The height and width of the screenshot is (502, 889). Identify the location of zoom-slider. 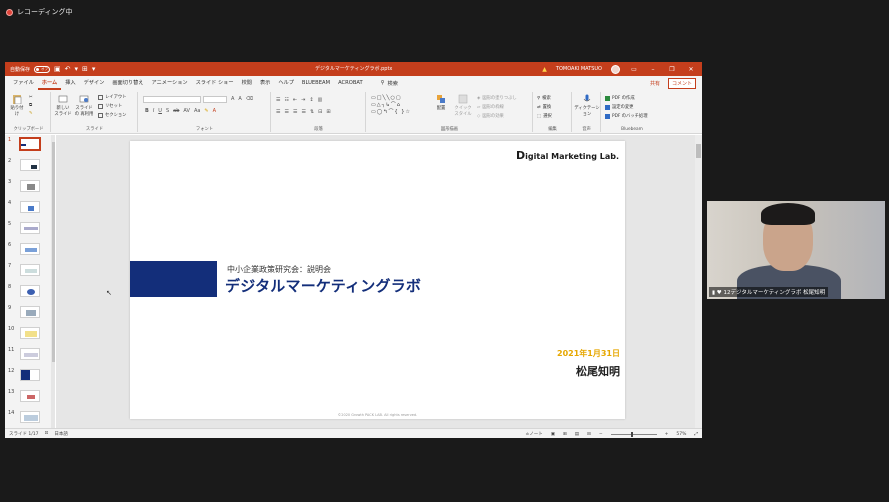
(633, 434).